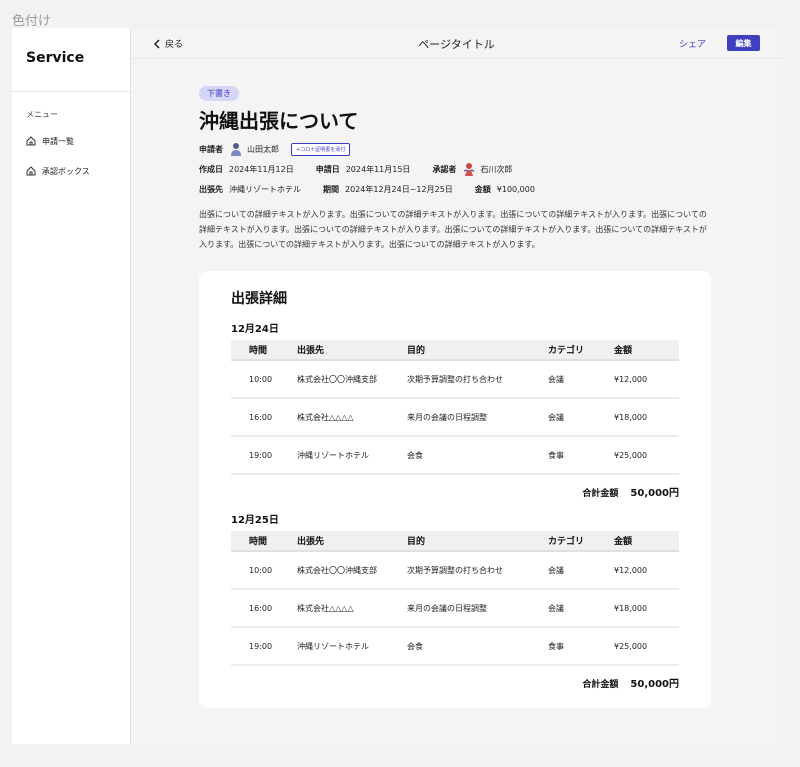 This screenshot has width=800, height=767. I want to click on applicant-name: 山田太郎, so click(263, 149).